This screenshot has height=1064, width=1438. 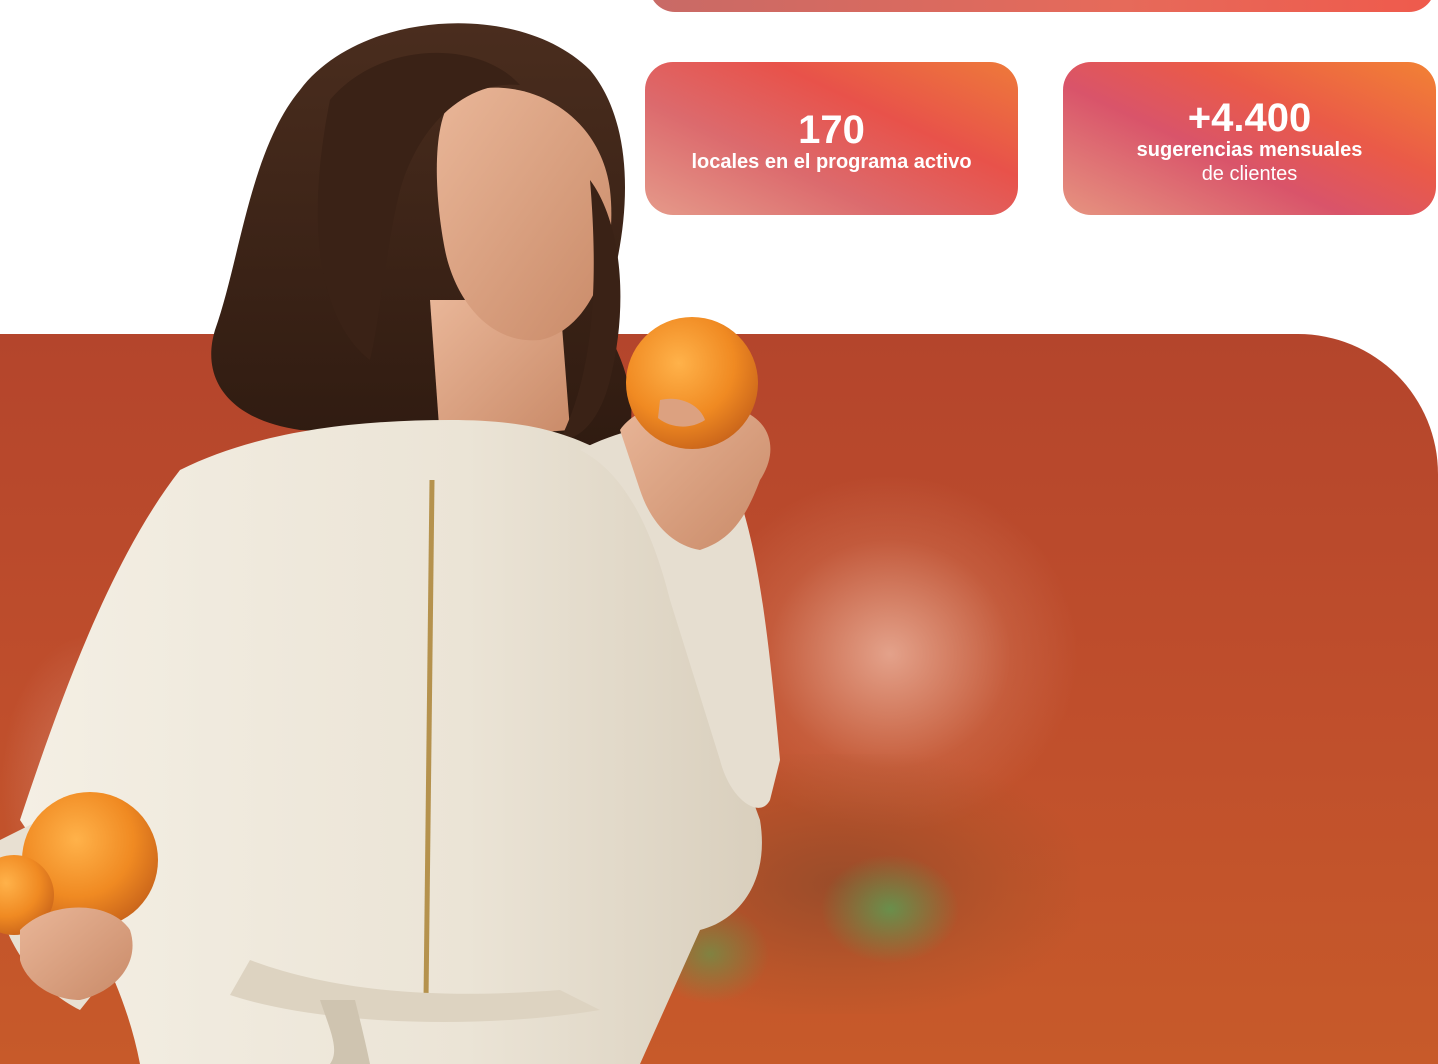 What do you see at coordinates (692, 383) in the screenshot?
I see `orange-fruit` at bounding box center [692, 383].